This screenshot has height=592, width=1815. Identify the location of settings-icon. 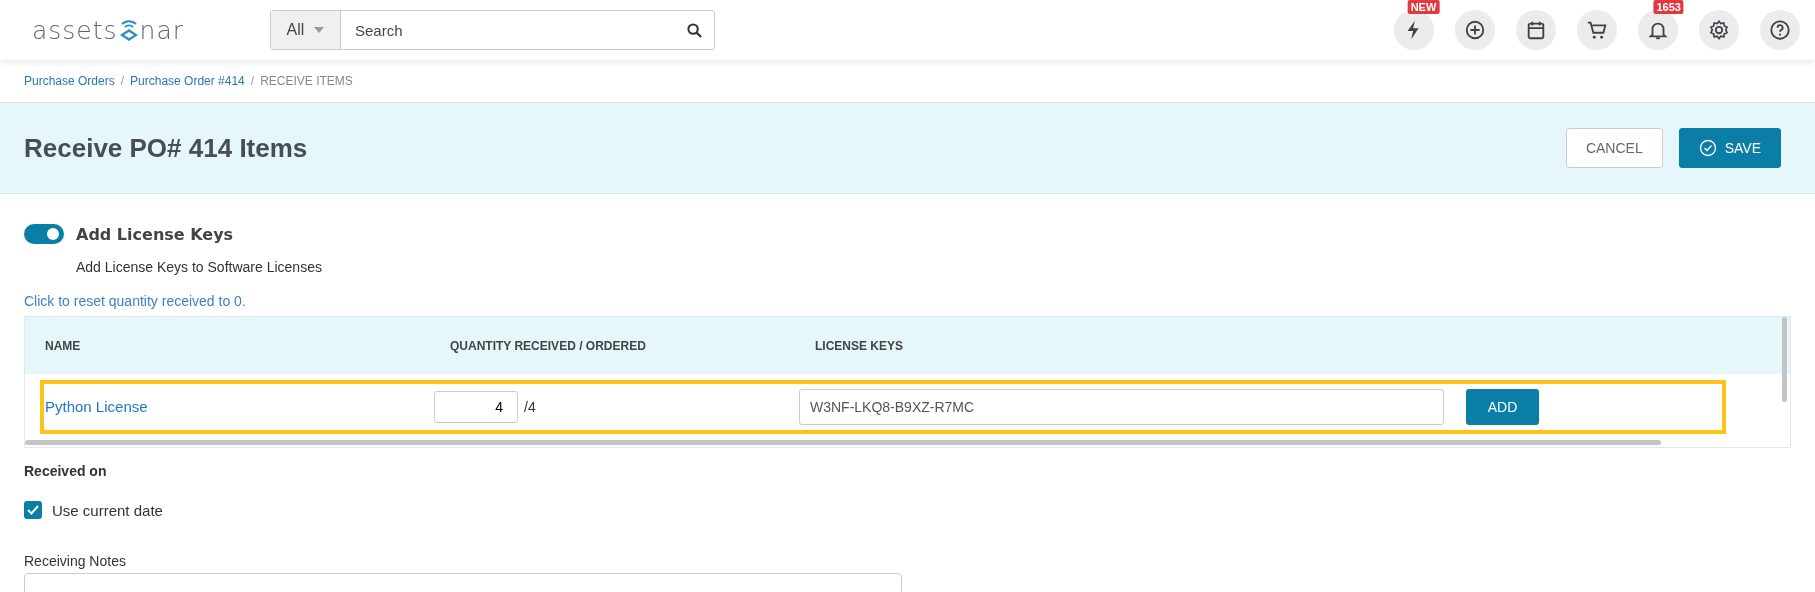
(1719, 30).